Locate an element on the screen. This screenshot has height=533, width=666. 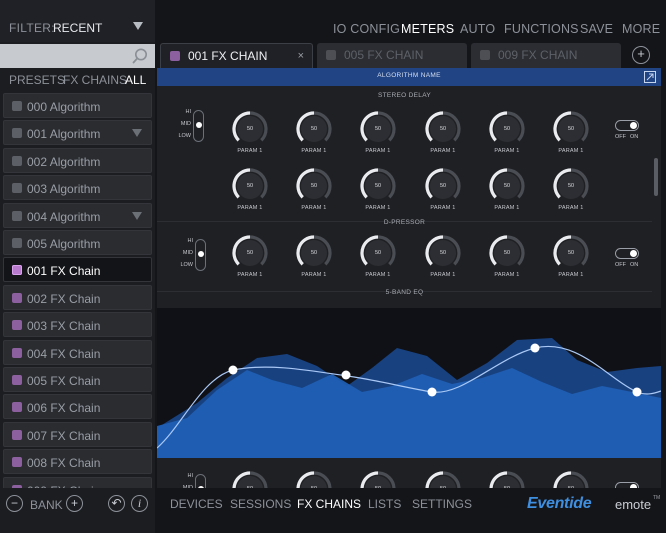
bank-next-button: + is located at coordinates (74, 503).